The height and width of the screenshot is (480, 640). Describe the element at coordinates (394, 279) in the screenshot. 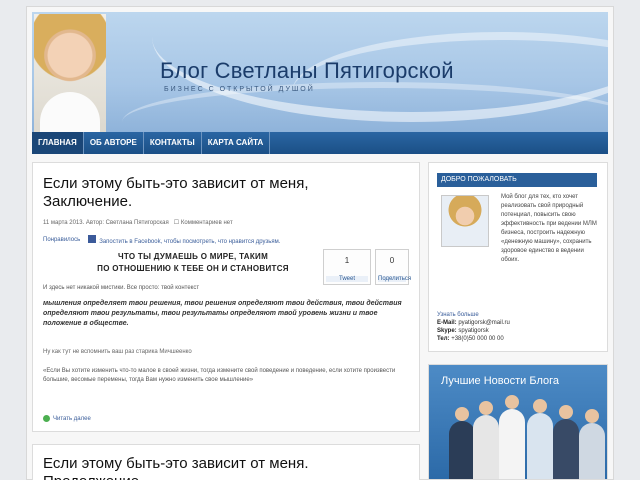

I see `share-button: Поделиться` at that location.